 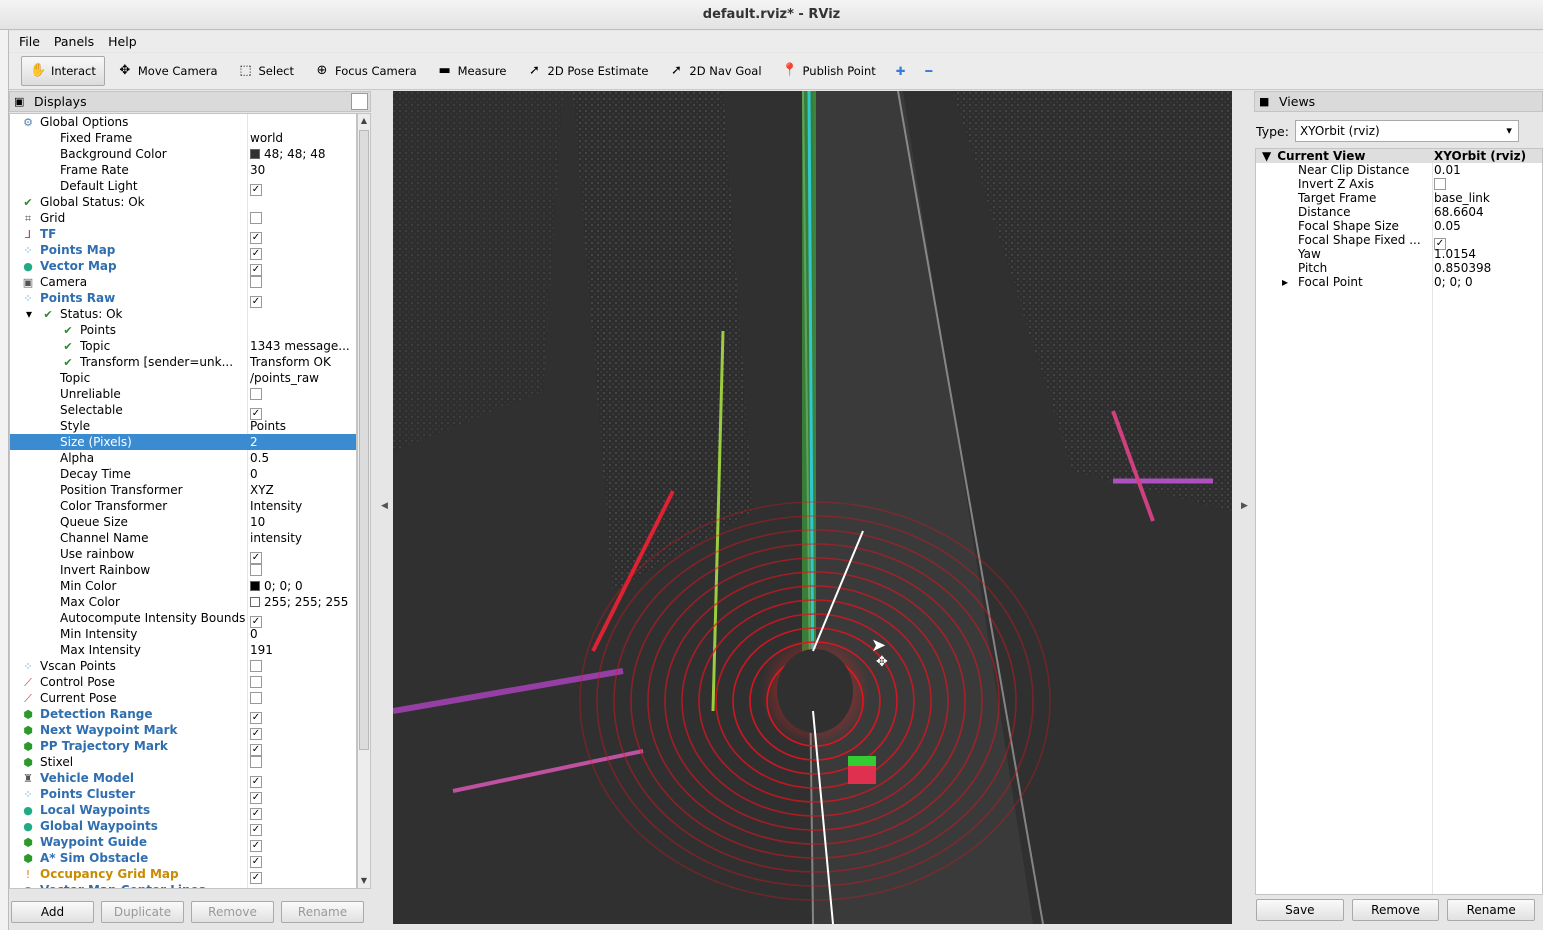 What do you see at coordinates (1488, 254) in the screenshot?
I see `view-property-value: 1.0154` at bounding box center [1488, 254].